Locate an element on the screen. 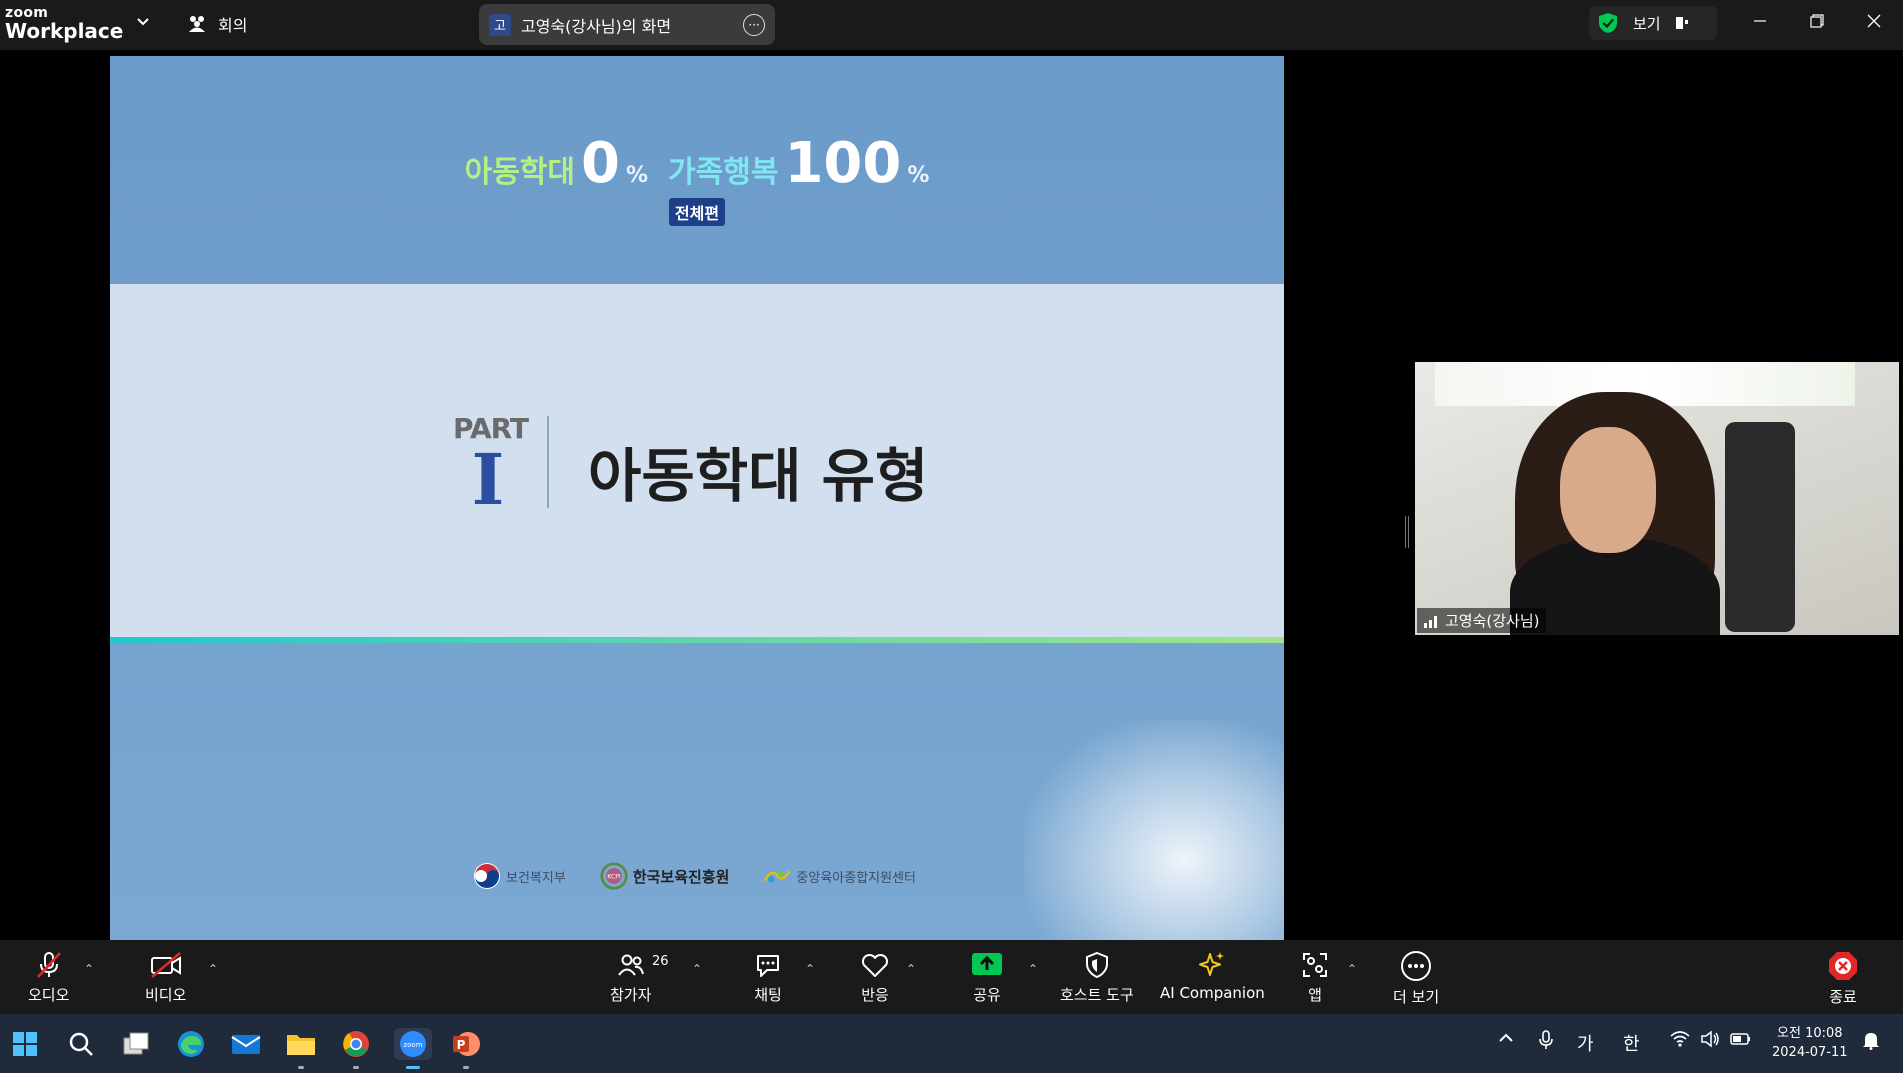 The height and width of the screenshot is (1073, 1903). ppt-icon-text: P is located at coordinates (461, 1045).